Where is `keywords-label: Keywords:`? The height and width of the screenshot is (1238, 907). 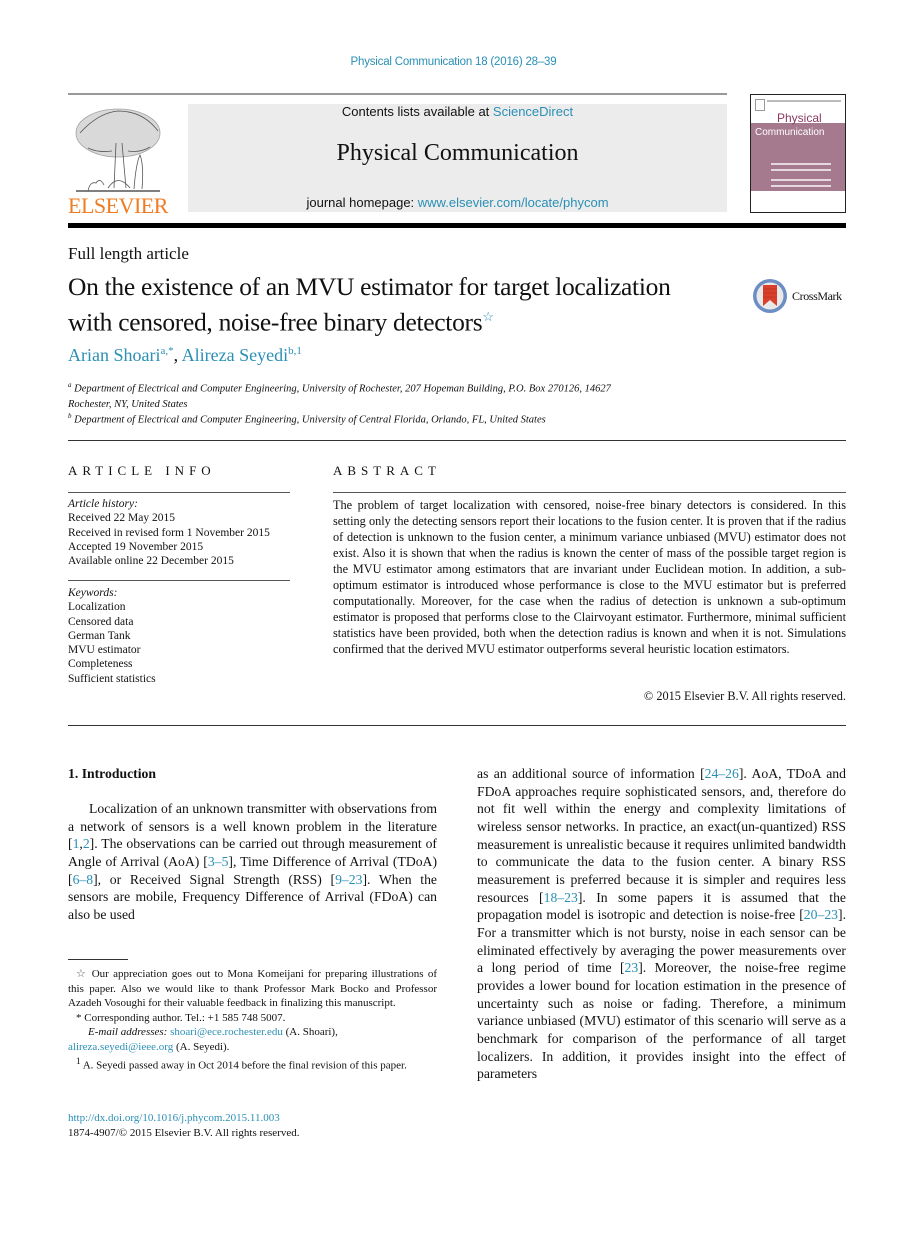 keywords-label: Keywords: is located at coordinates (93, 593).